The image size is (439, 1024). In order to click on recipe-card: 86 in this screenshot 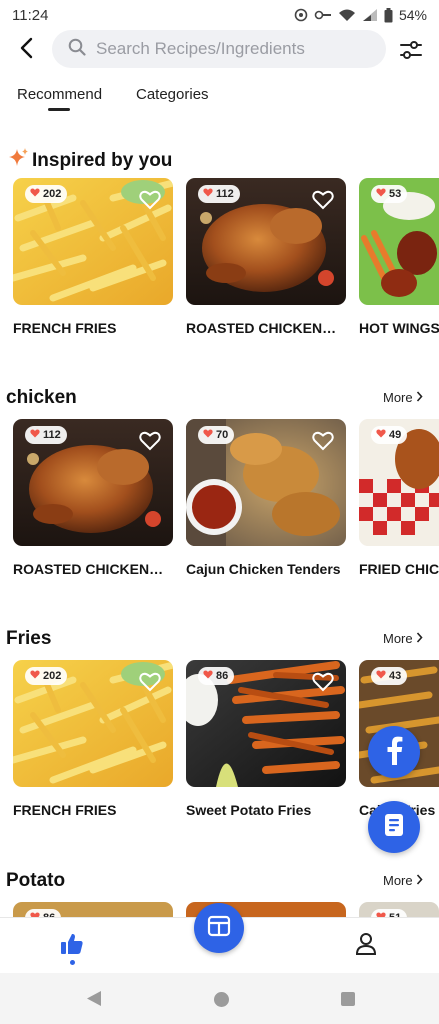, I will do `click(93, 909)`.